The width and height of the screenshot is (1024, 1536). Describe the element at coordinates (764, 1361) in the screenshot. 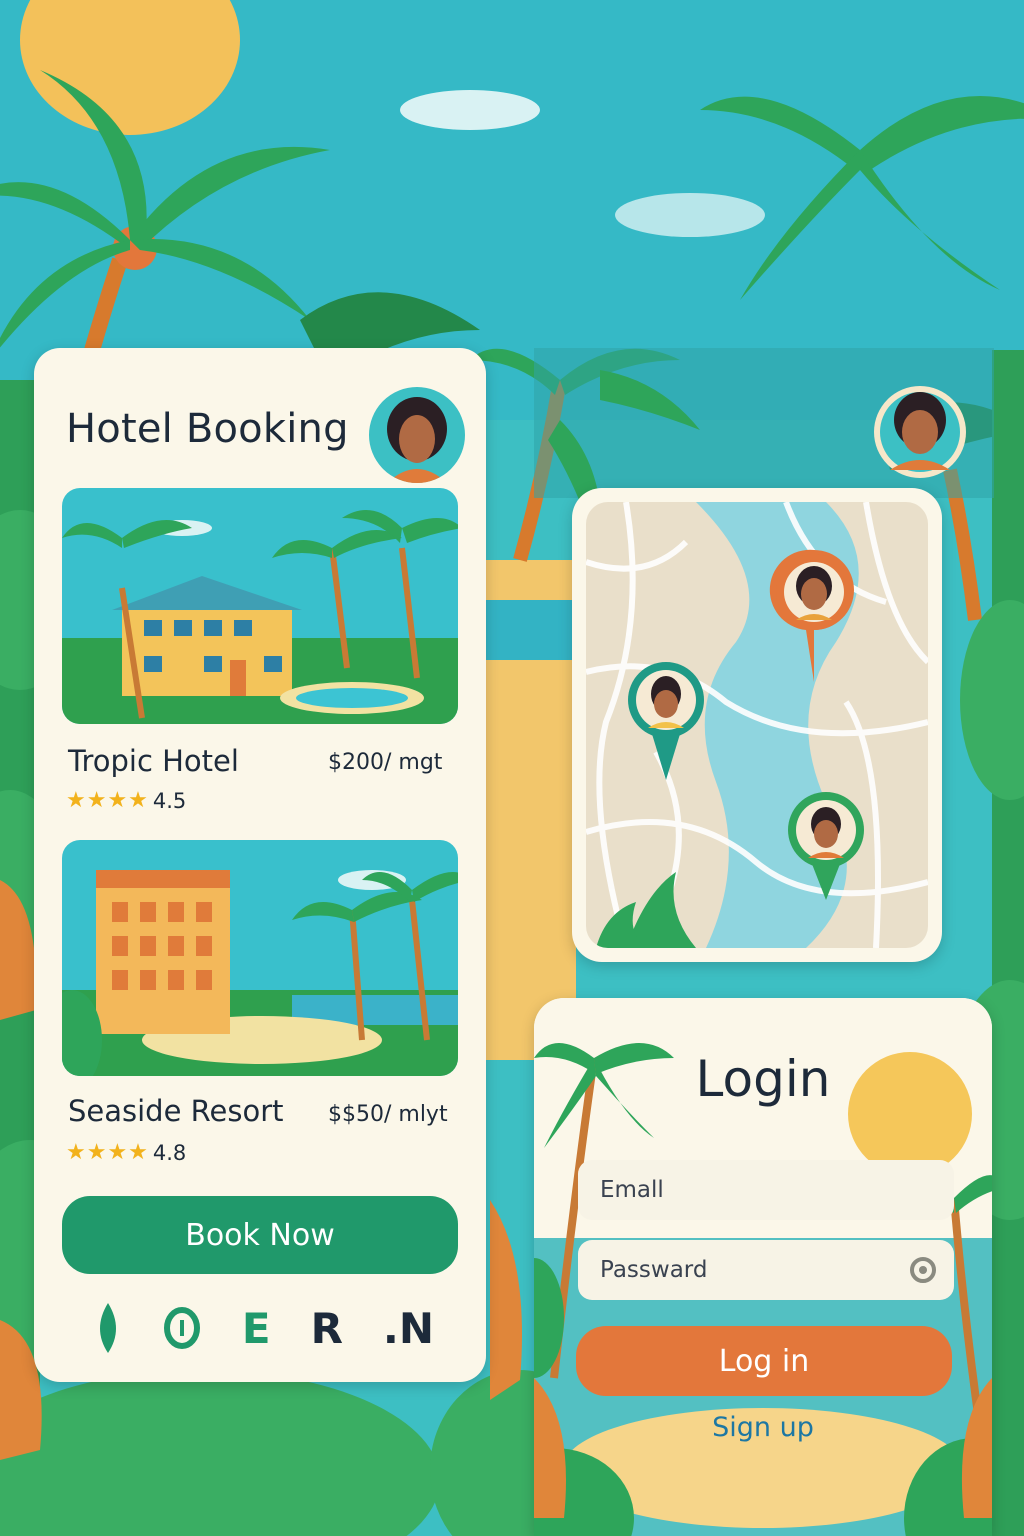

I see `login-button: Log in` at that location.